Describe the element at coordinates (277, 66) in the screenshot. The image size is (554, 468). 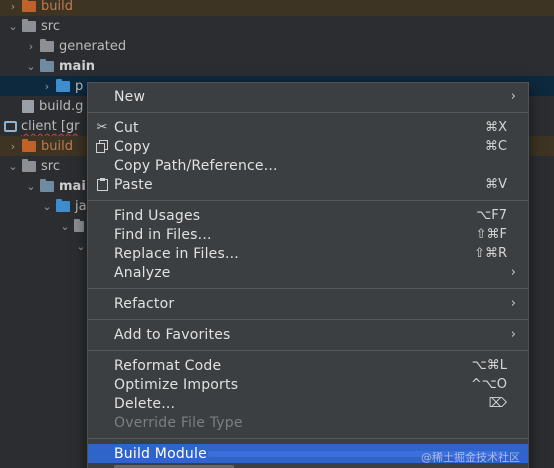
I see `tree-row-main: ⌄ main` at that location.